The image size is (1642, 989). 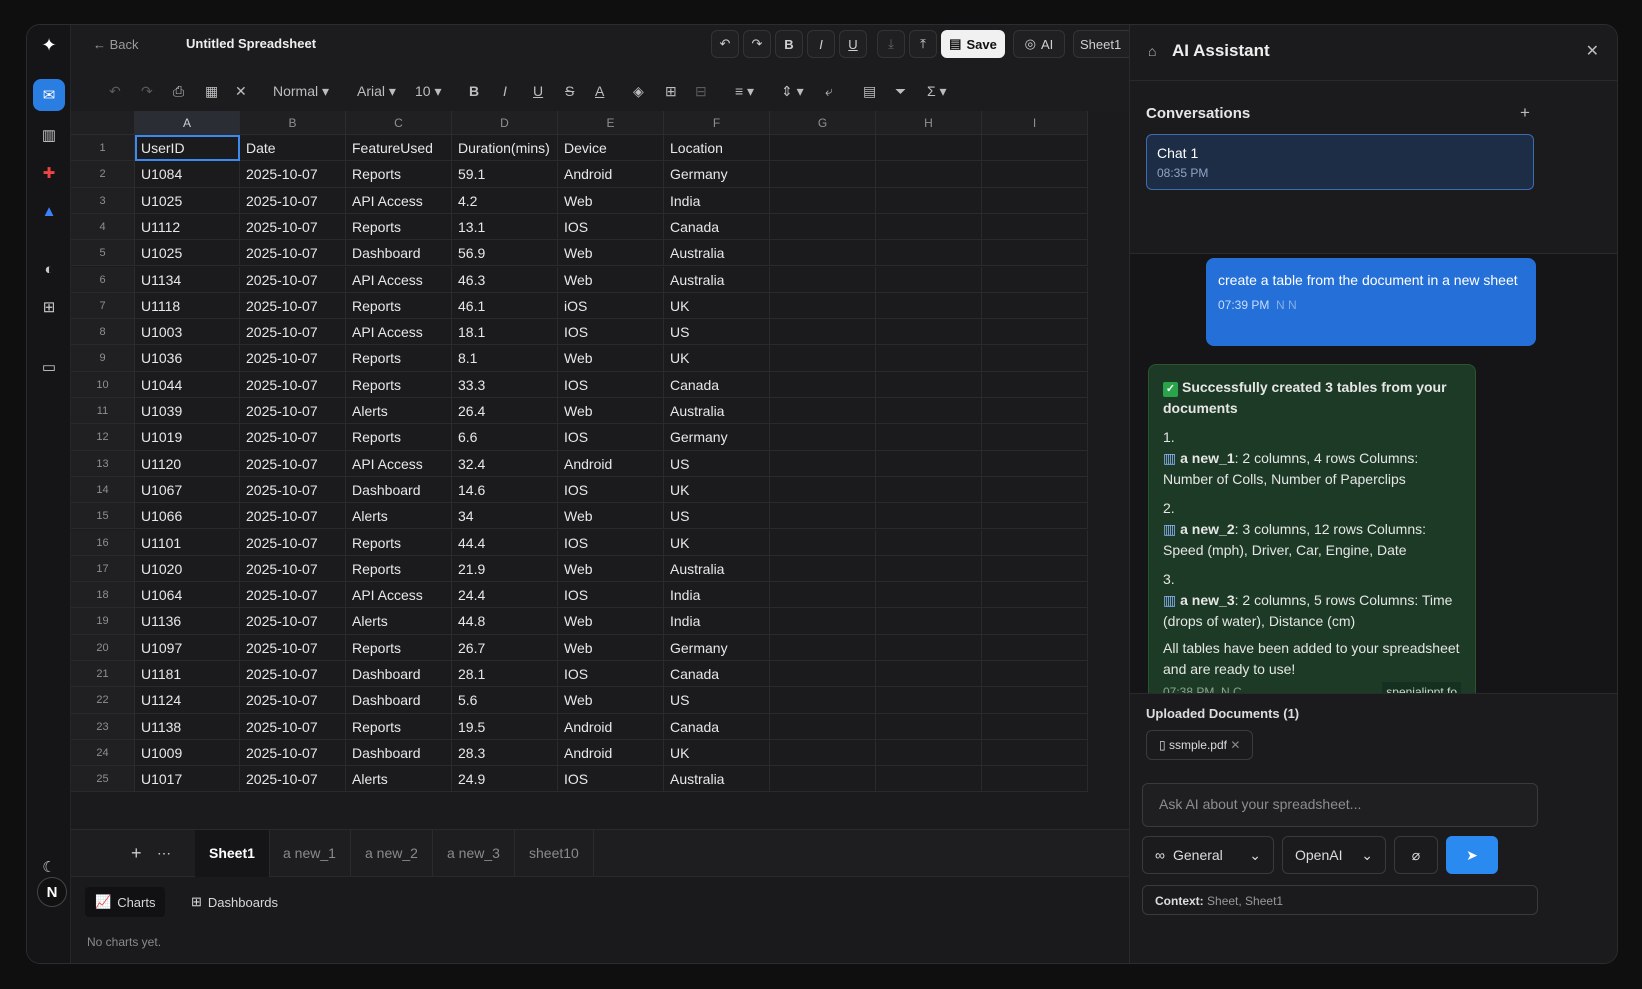 What do you see at coordinates (49, 173) in the screenshot?
I see `slack-icon: ✚` at bounding box center [49, 173].